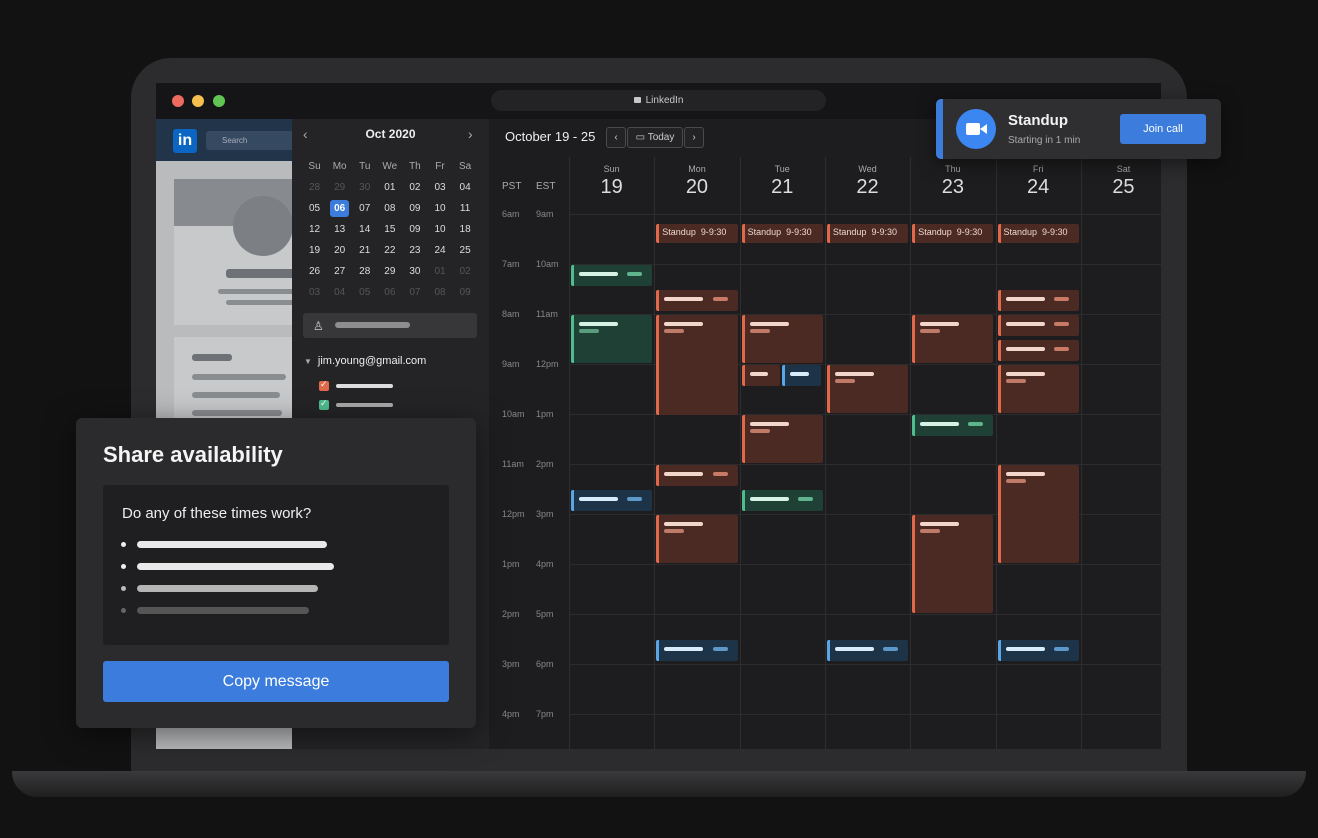 The height and width of the screenshot is (838, 1318). I want to click on linkedin-search-input: Search, so click(251, 140).